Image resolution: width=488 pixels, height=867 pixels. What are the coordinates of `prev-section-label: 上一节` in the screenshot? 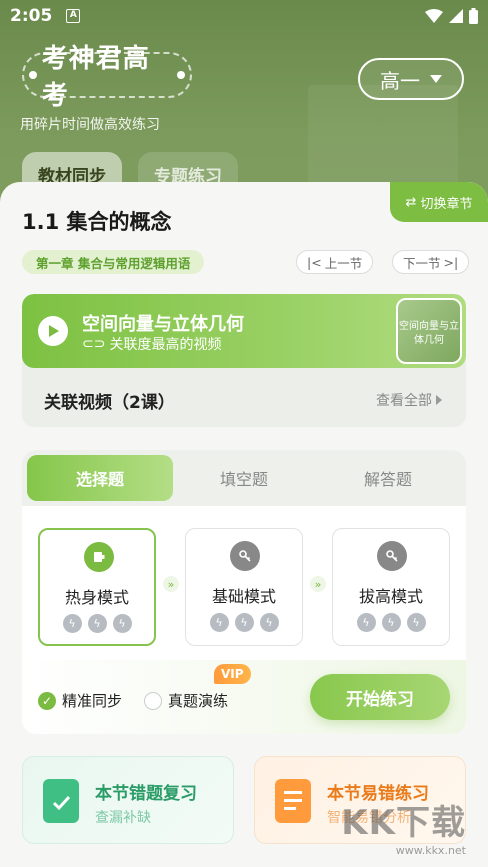 It's located at (343, 263).